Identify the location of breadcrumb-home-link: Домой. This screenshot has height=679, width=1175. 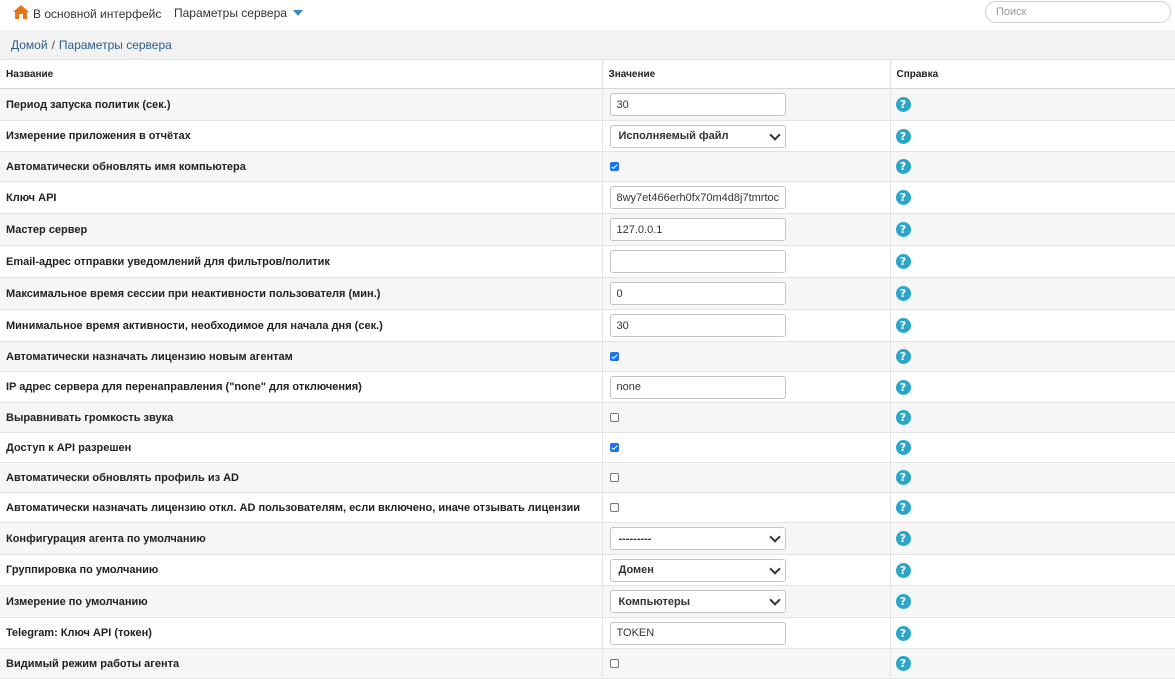
(29, 45).